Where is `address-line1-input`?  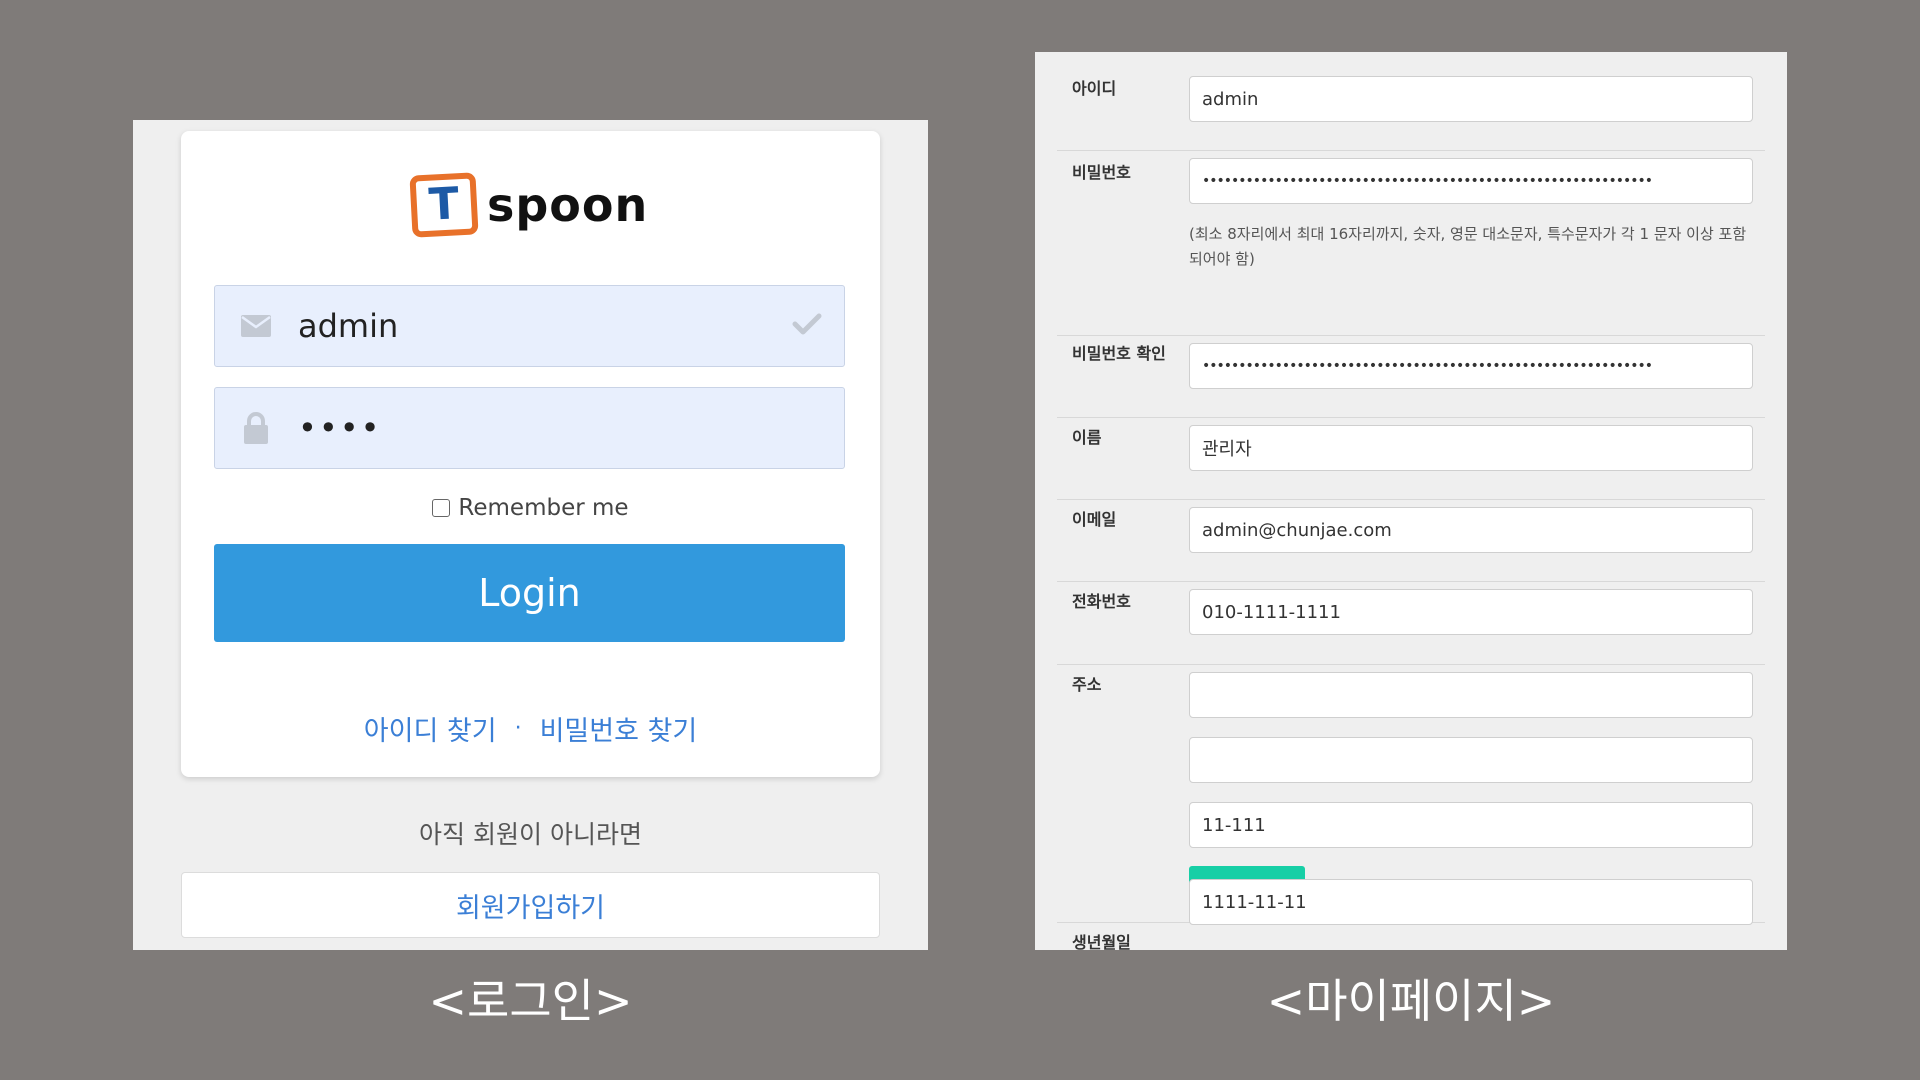
address-line1-input is located at coordinates (1471, 695).